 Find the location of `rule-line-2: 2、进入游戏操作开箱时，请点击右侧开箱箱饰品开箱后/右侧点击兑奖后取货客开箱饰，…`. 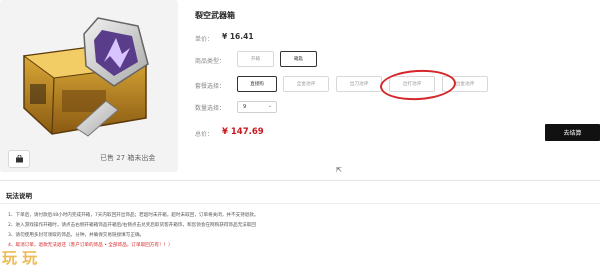

rule-line-2: 2、进入游戏操作开箱时，请点击右侧开箱箱饰品开箱后/右侧点击兑奖后取货客开箱饰，… is located at coordinates (132, 225).